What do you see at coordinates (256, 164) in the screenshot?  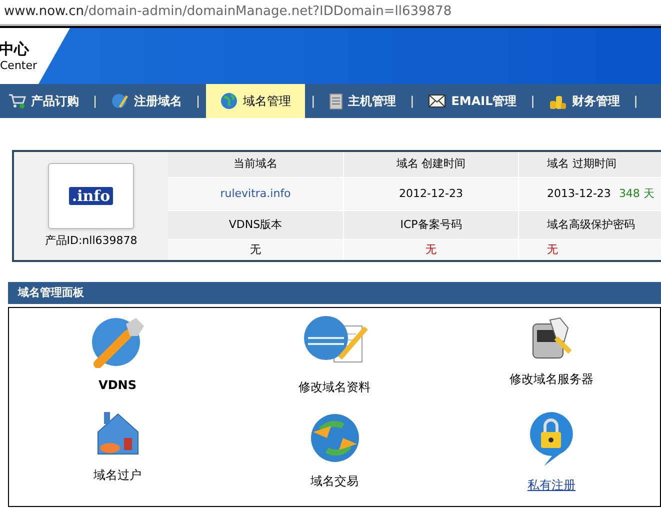 I see `column-label: 当前域名` at bounding box center [256, 164].